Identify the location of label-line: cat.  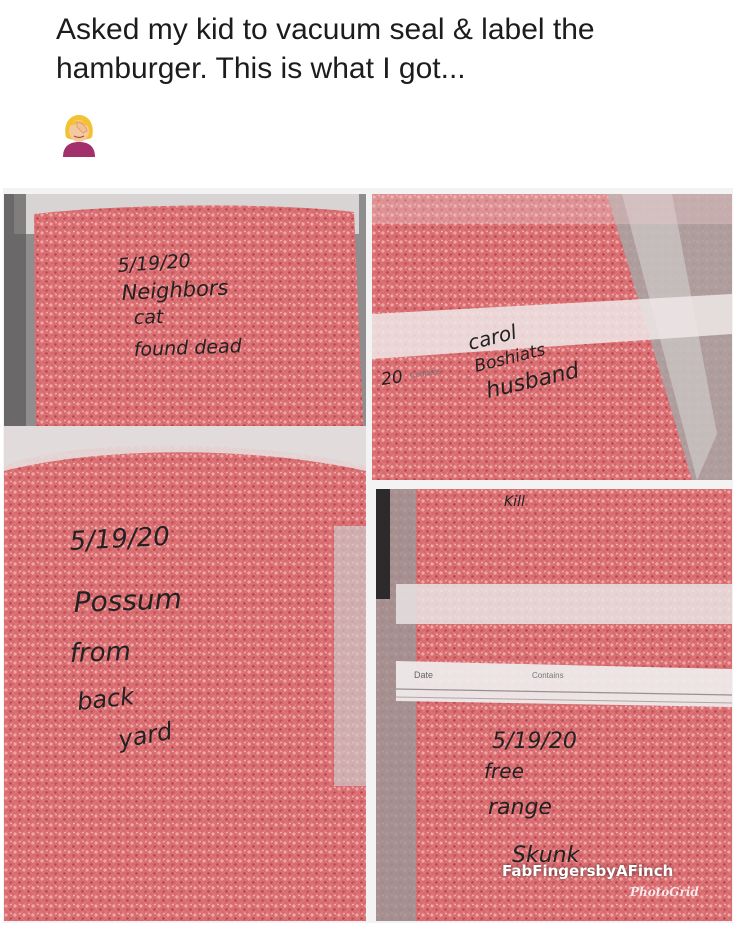
(149, 317).